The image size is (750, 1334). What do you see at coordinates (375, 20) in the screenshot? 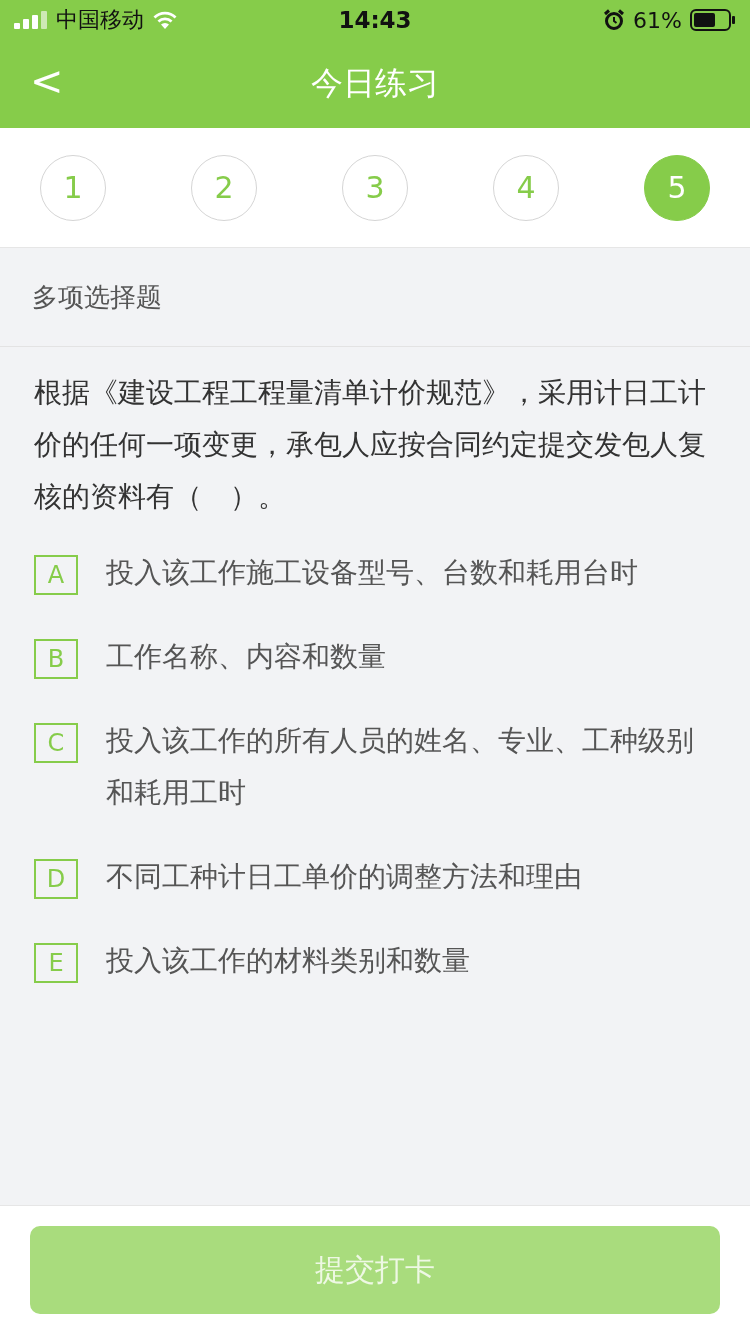
I see `status-time: 14:43` at bounding box center [375, 20].